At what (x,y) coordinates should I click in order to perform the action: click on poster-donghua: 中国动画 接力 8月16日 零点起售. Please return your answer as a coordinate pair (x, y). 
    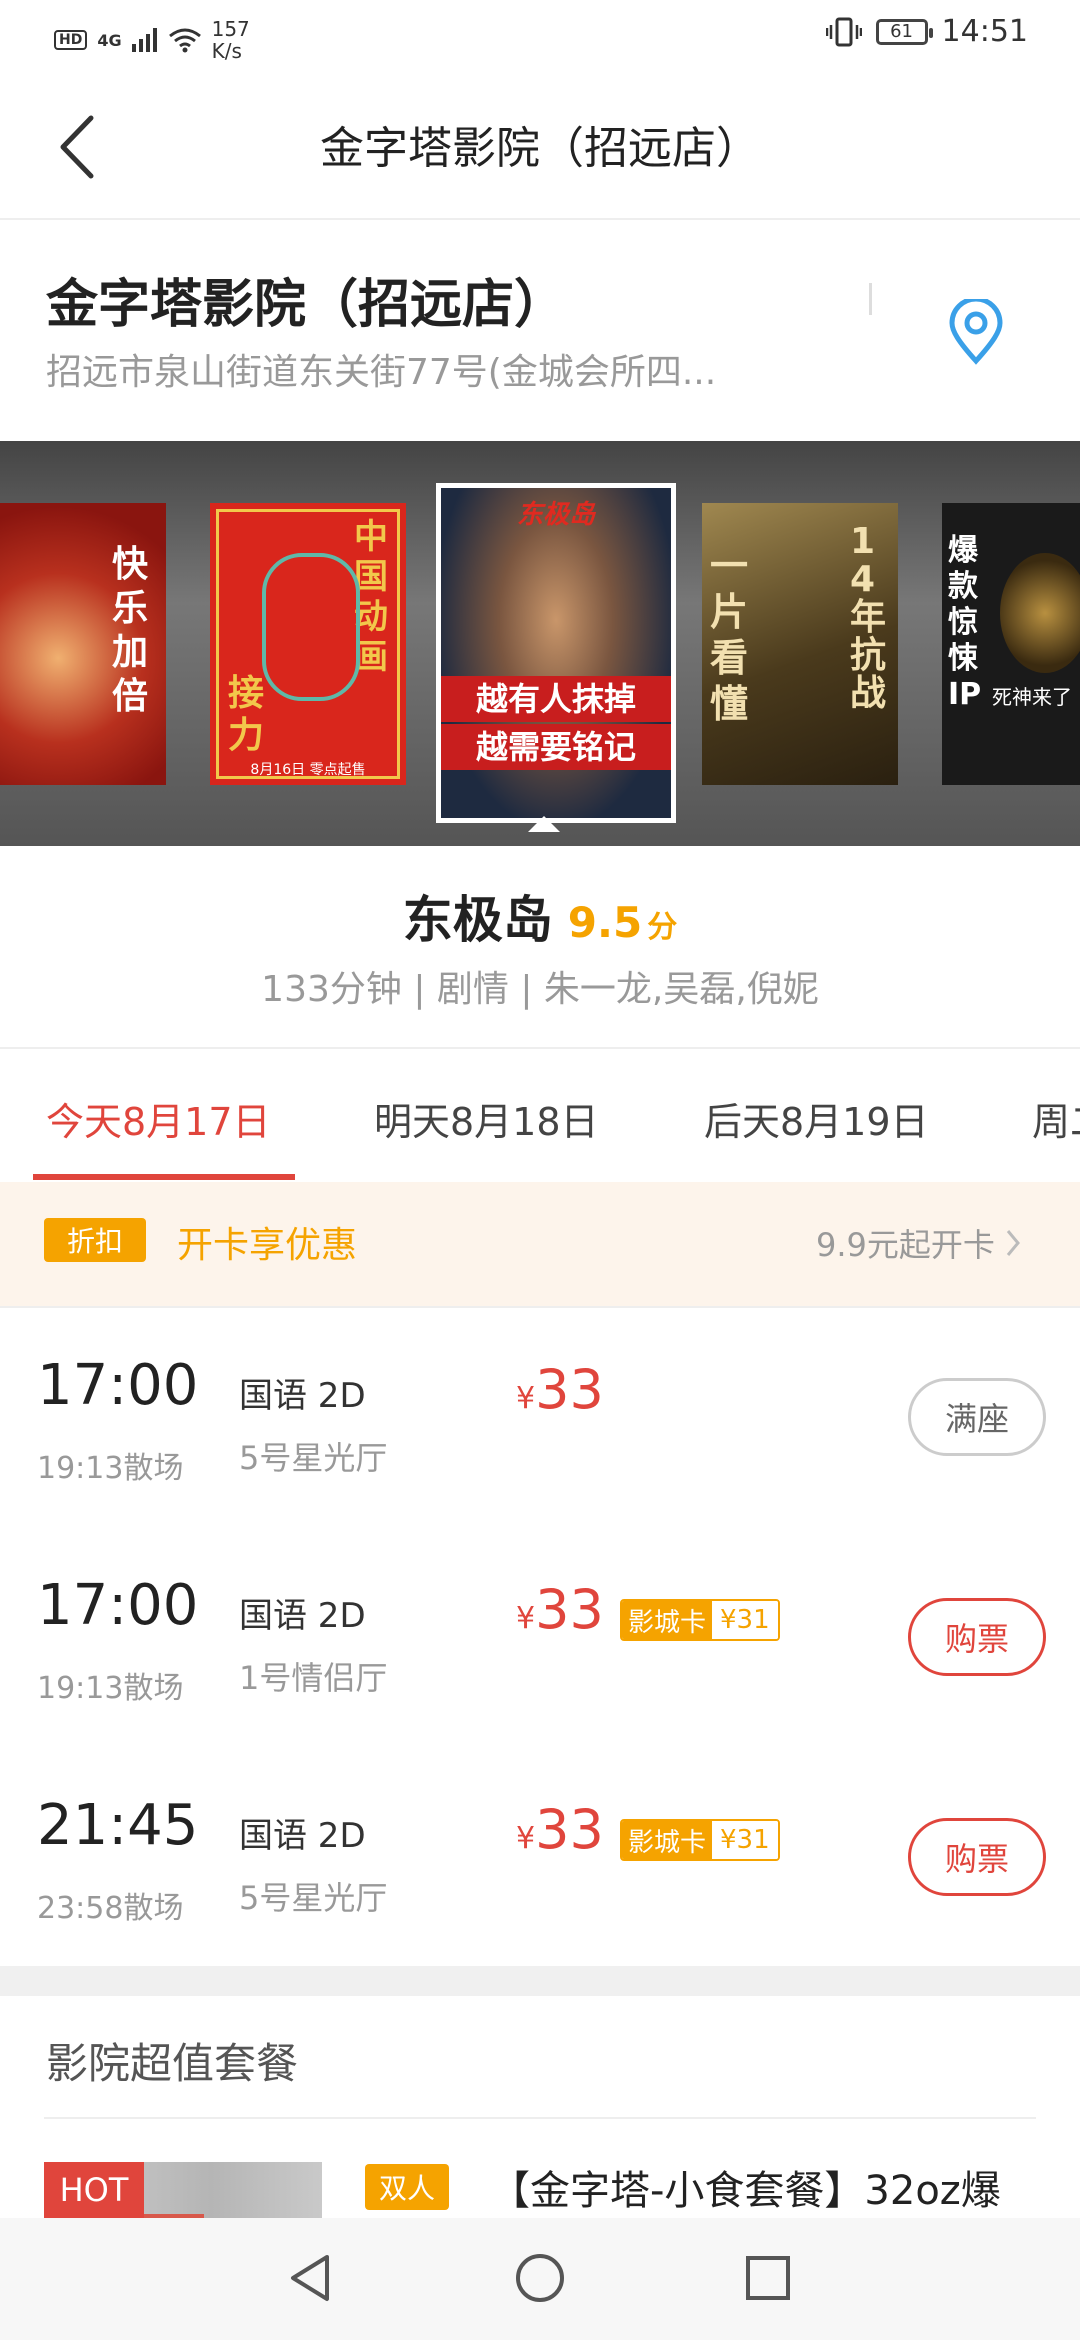
    Looking at the image, I should click on (308, 644).